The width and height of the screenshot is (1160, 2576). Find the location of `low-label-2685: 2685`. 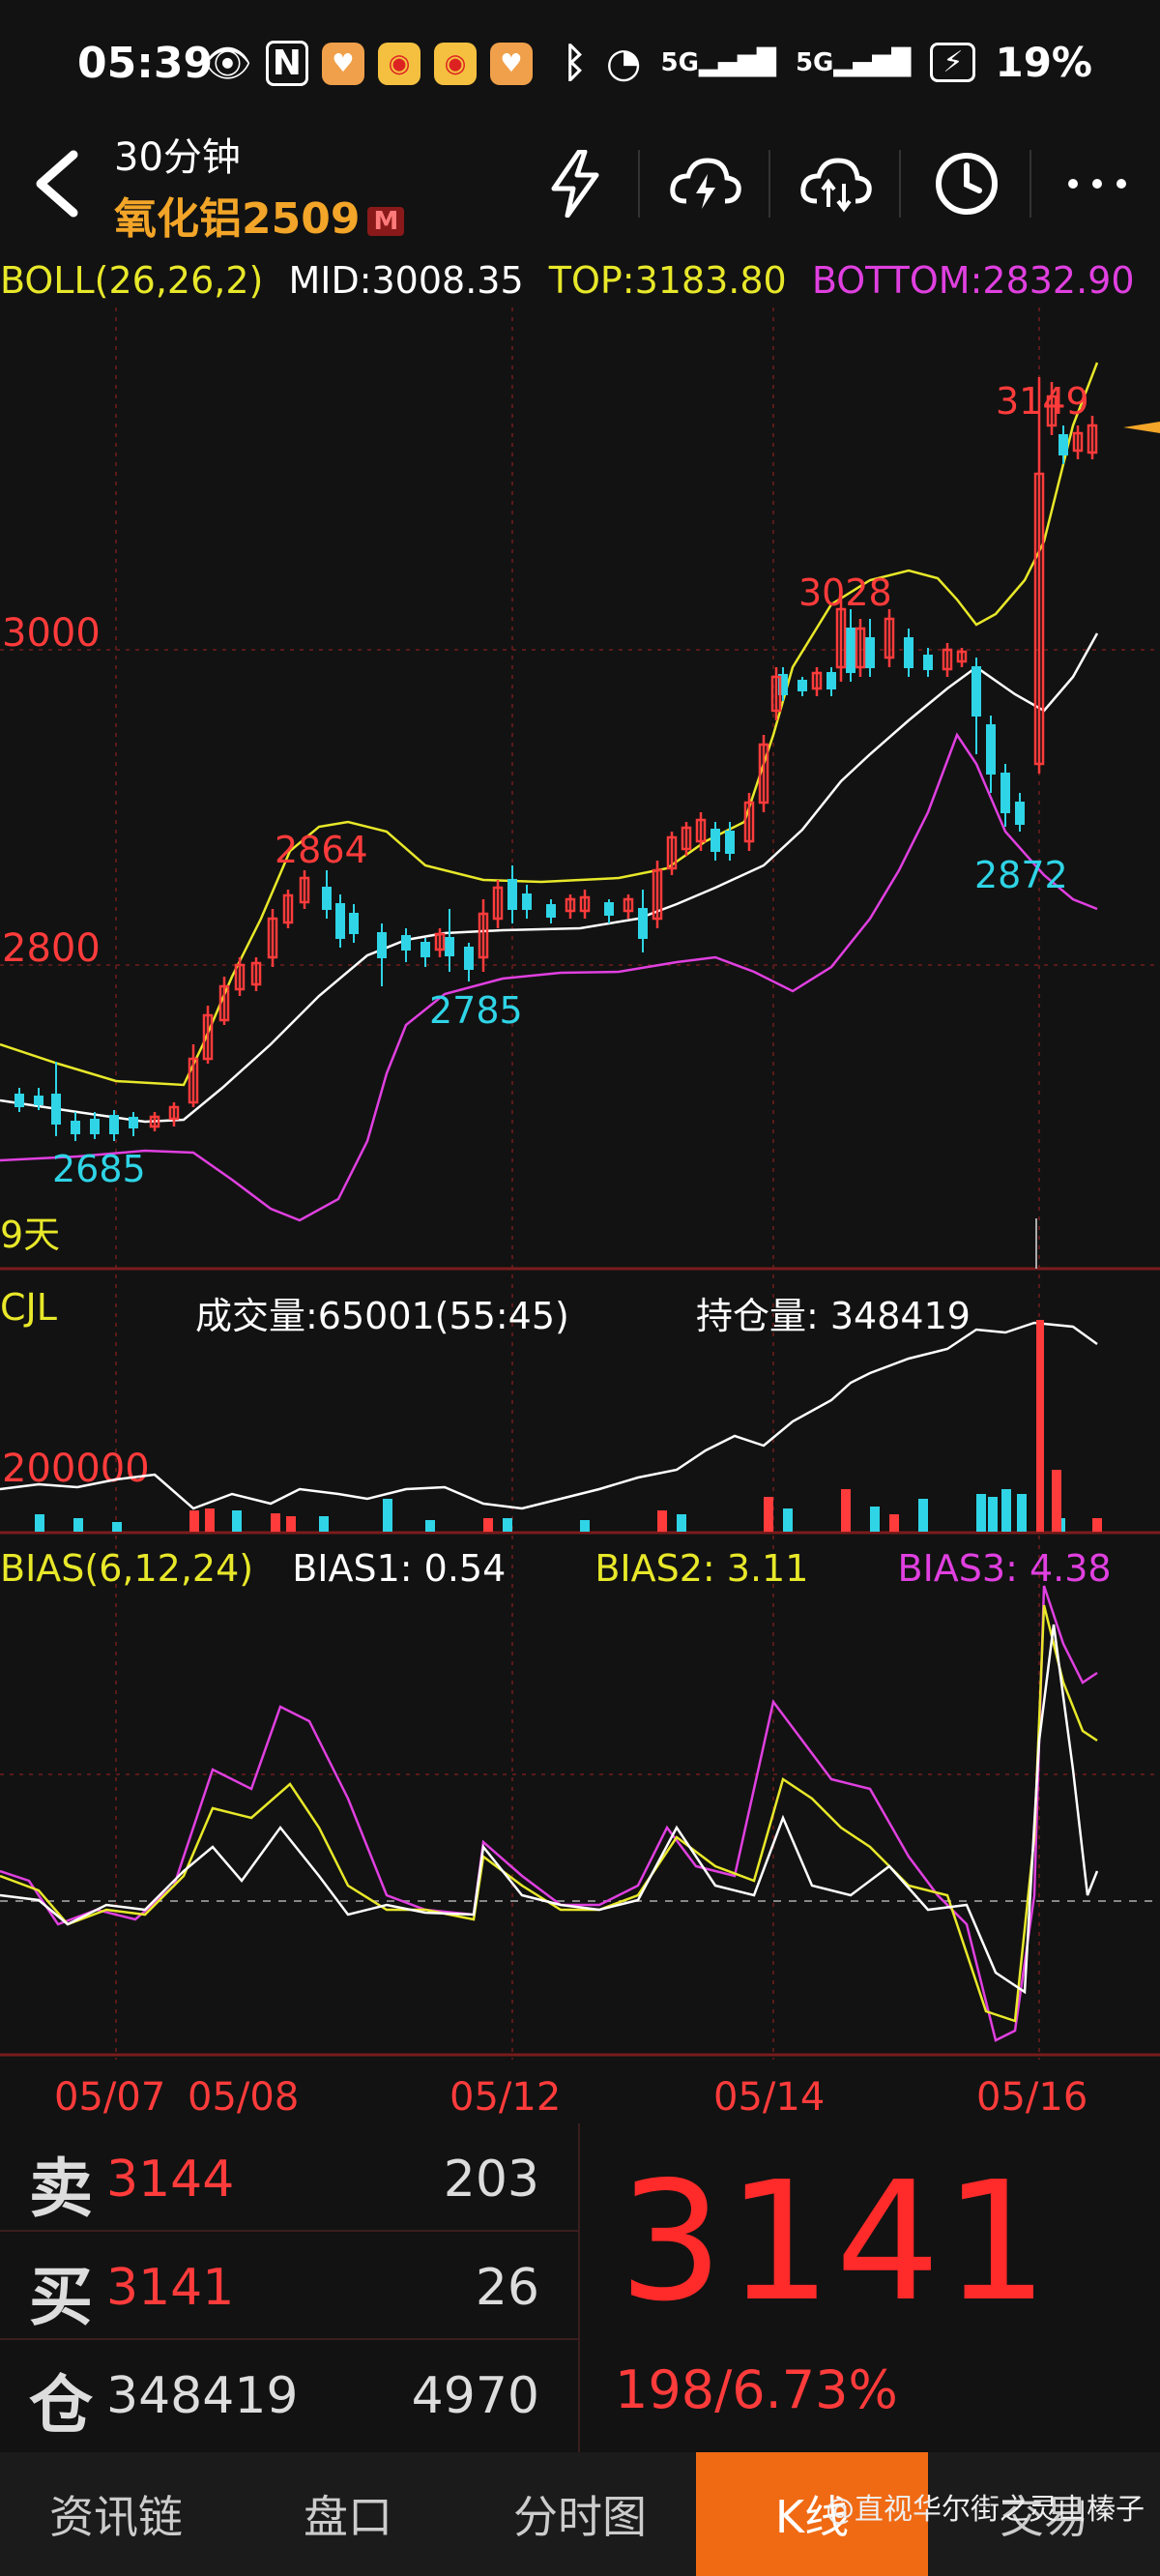

low-label-2685: 2685 is located at coordinates (99, 1169).